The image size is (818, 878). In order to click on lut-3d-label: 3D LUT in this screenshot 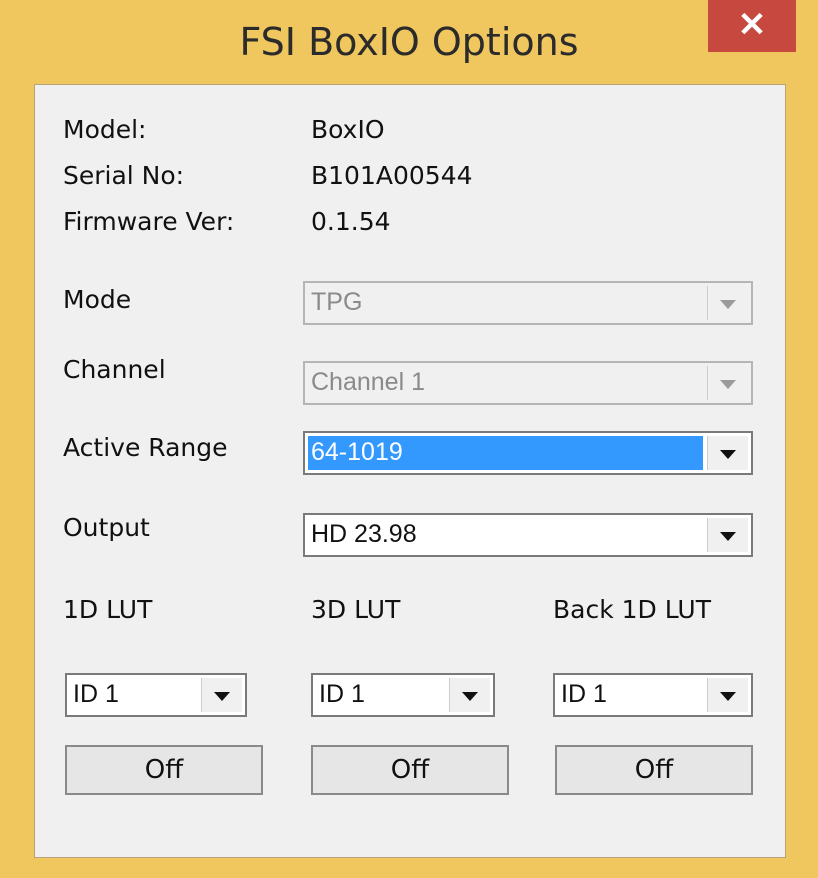, I will do `click(356, 609)`.